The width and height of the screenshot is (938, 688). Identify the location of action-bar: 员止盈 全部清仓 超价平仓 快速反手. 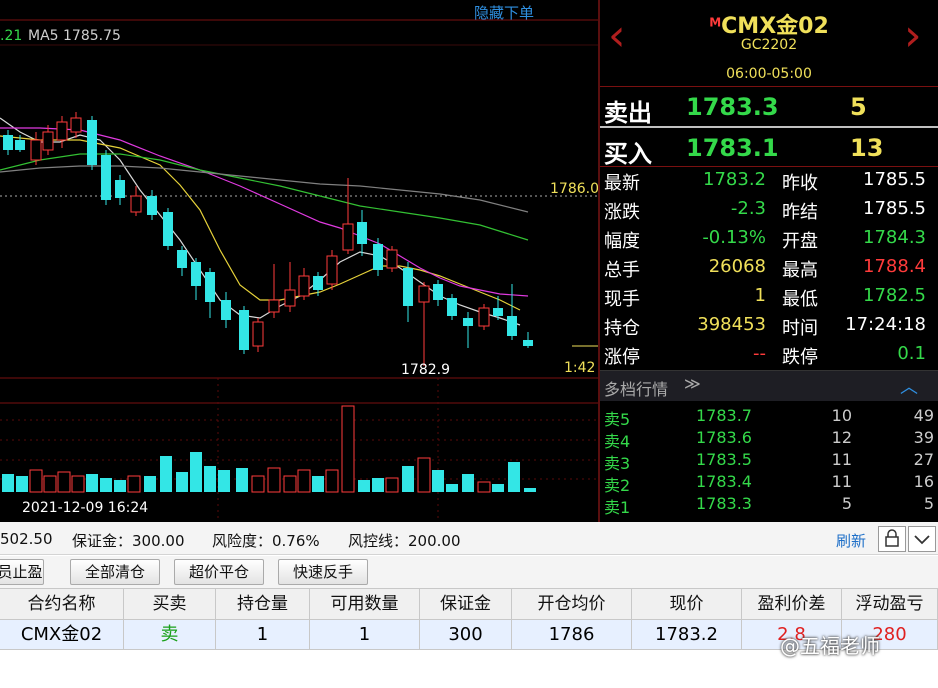
(469, 572).